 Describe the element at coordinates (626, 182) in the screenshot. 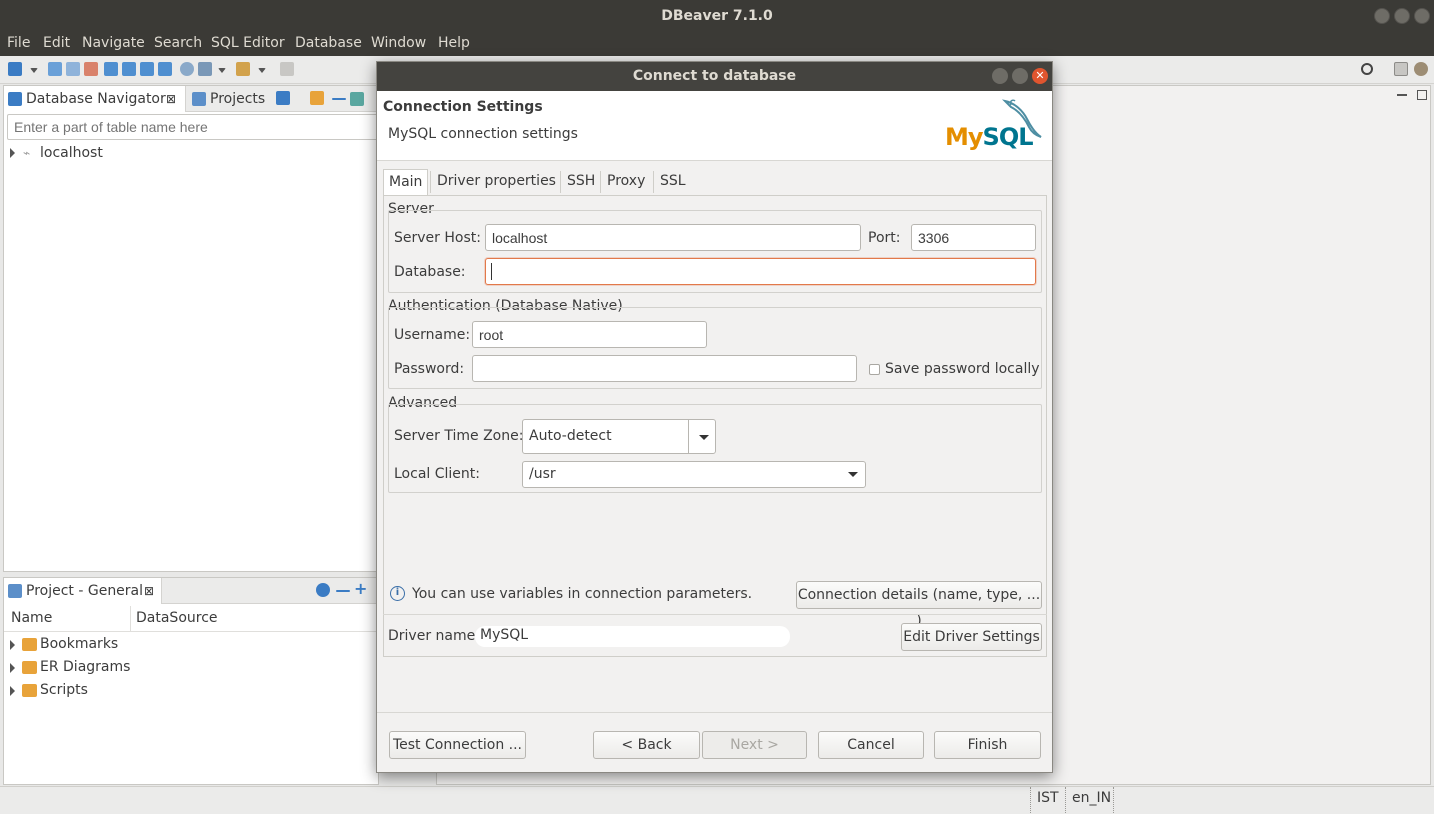

I see `tab-proxy: Proxy` at that location.